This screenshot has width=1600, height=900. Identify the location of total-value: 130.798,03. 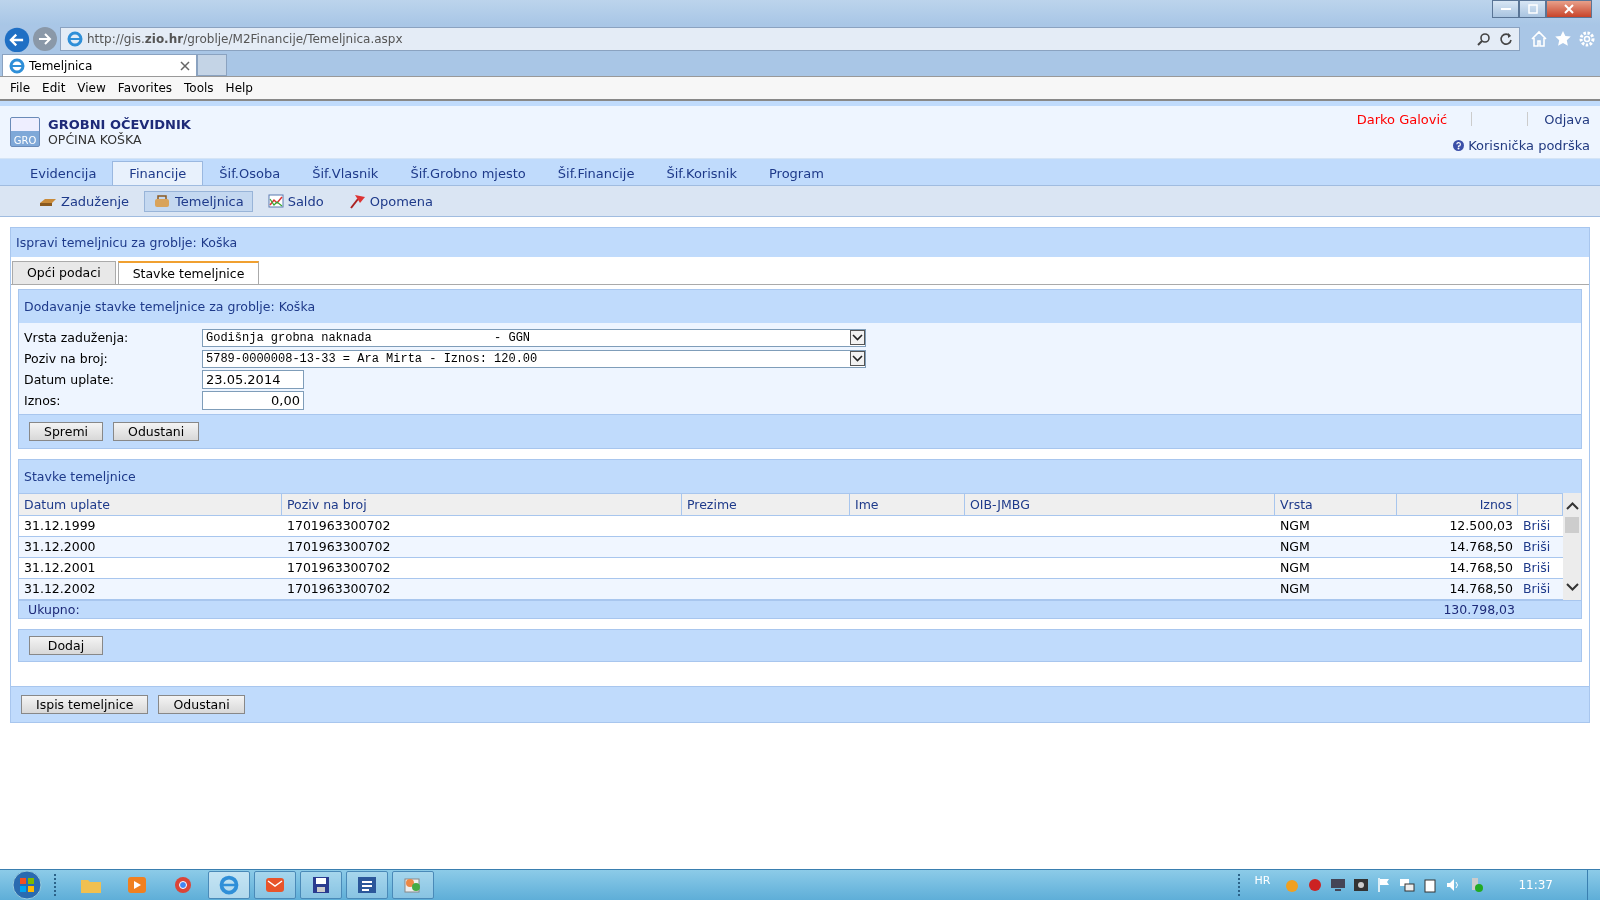
(1479, 609).